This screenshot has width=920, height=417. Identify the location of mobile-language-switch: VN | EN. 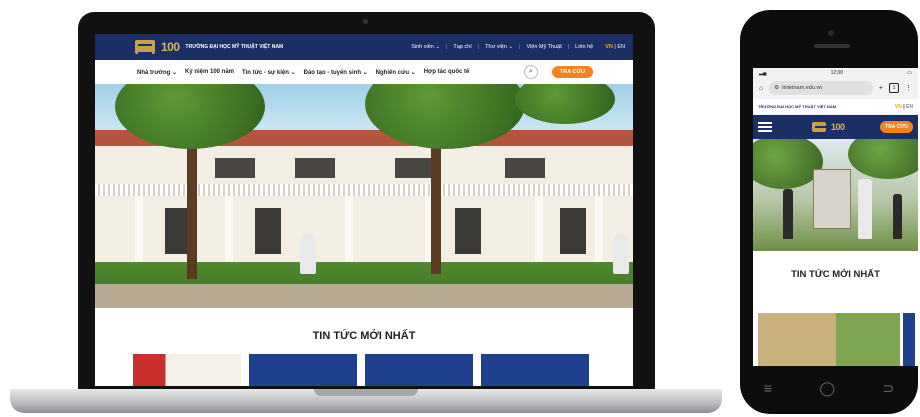
(904, 107).